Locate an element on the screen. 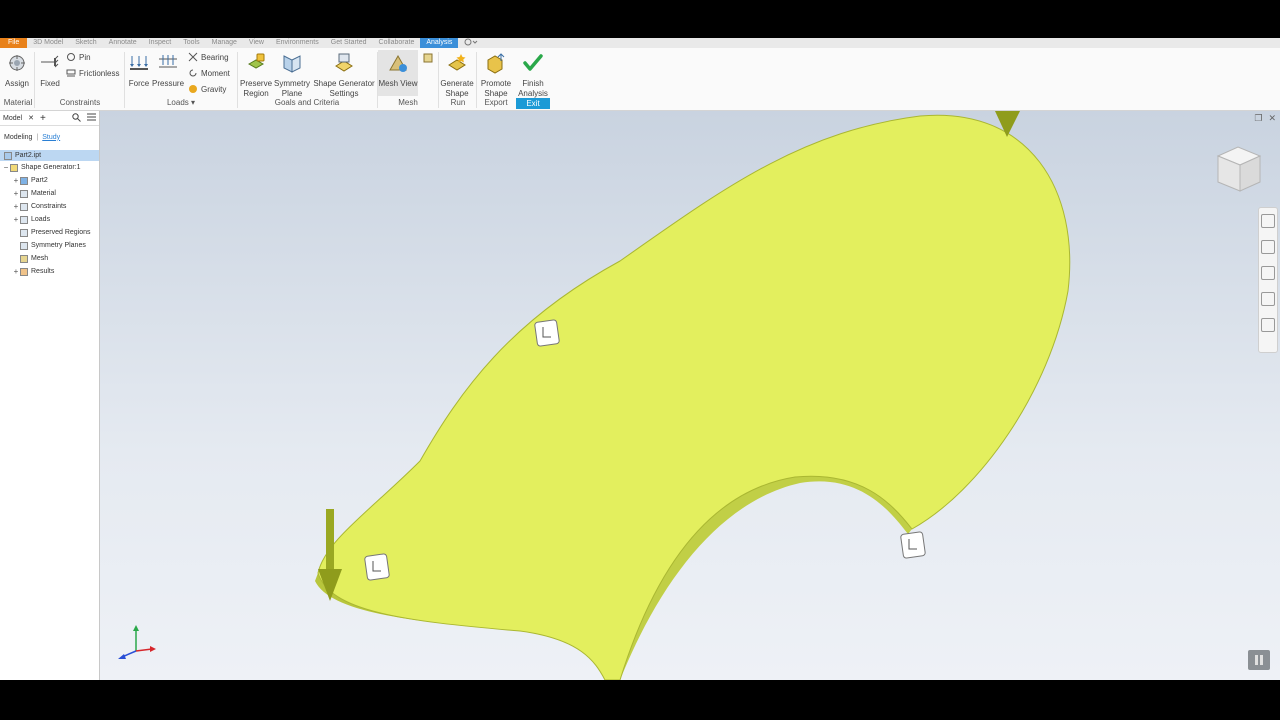 This screenshot has width=1280, height=720. promote-shape-button: Promote Shape is located at coordinates (496, 75).